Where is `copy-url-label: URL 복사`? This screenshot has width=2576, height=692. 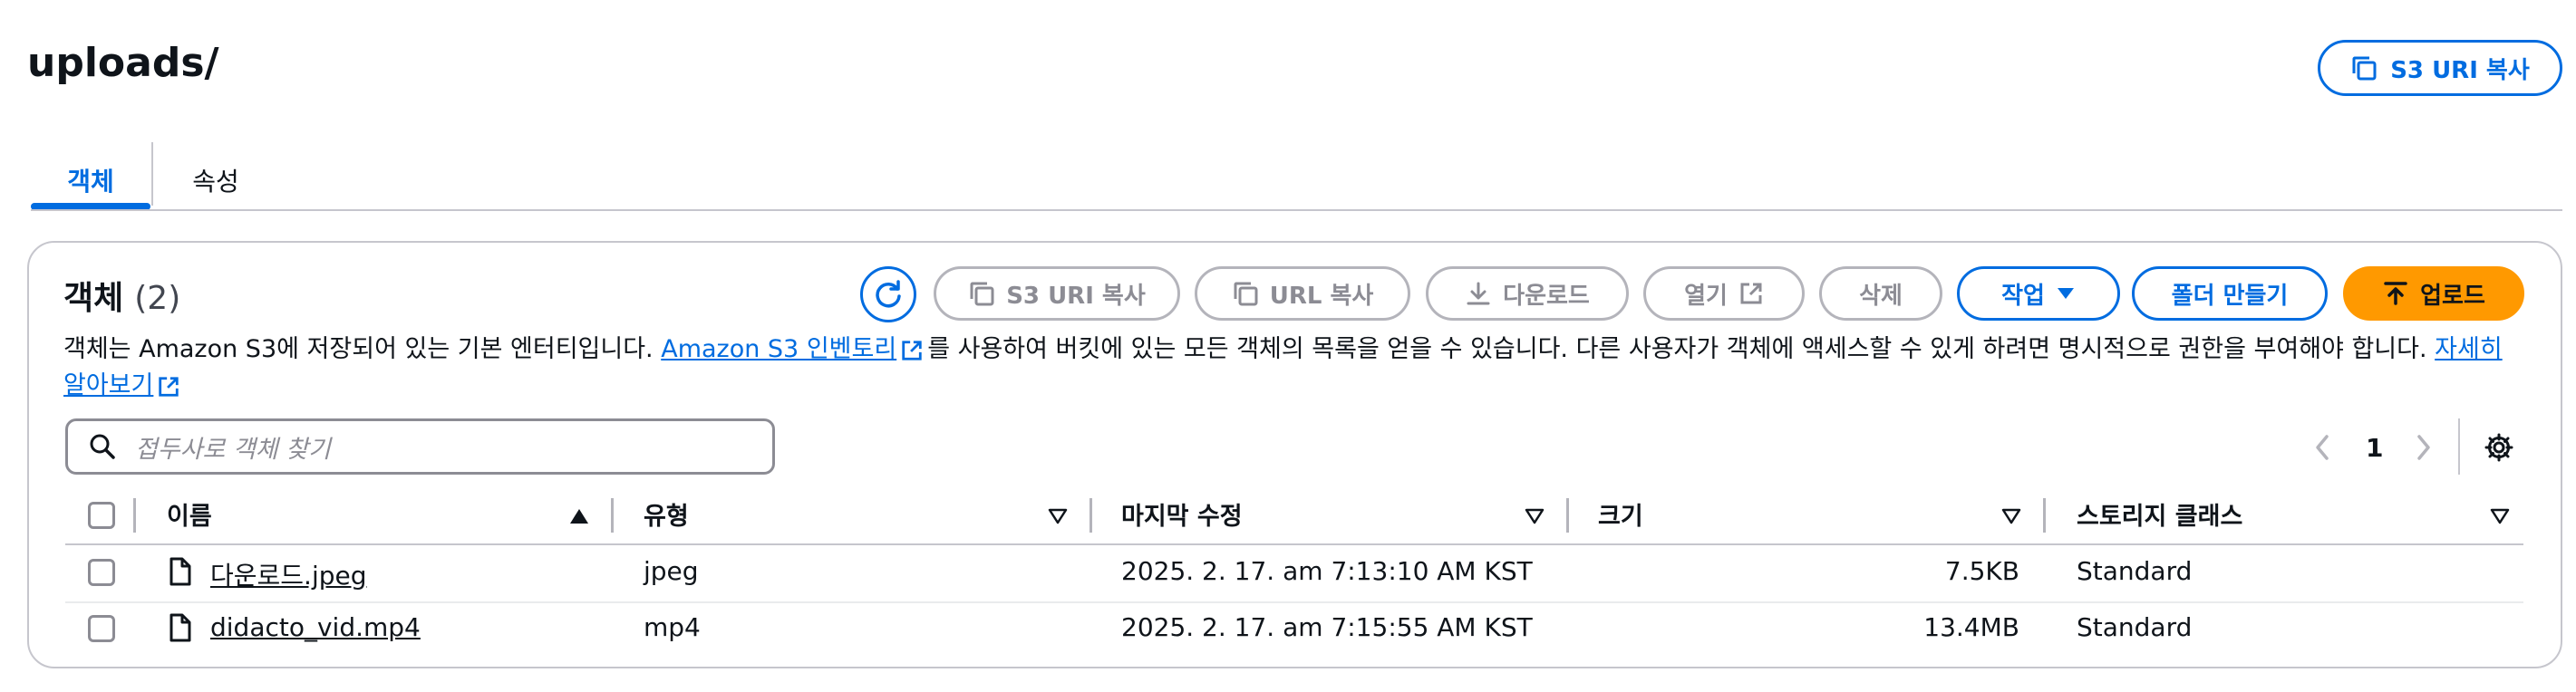 copy-url-label: URL 복사 is located at coordinates (1321, 296).